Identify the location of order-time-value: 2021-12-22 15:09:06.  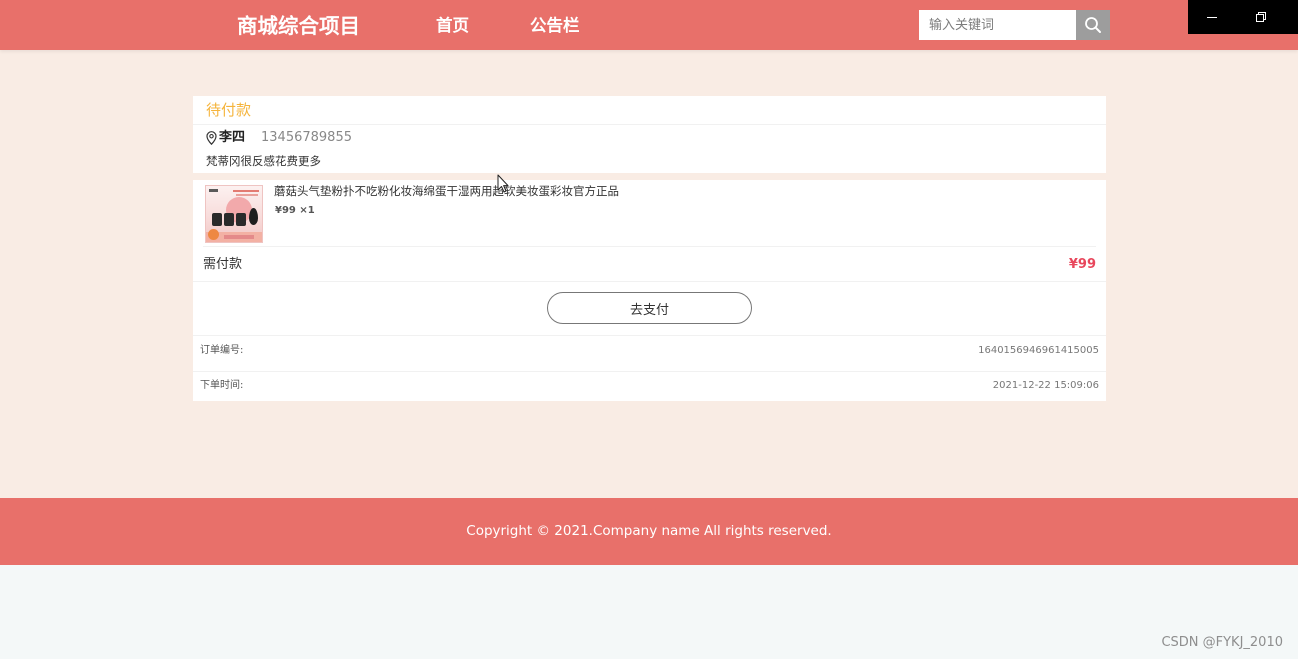
(1045, 385).